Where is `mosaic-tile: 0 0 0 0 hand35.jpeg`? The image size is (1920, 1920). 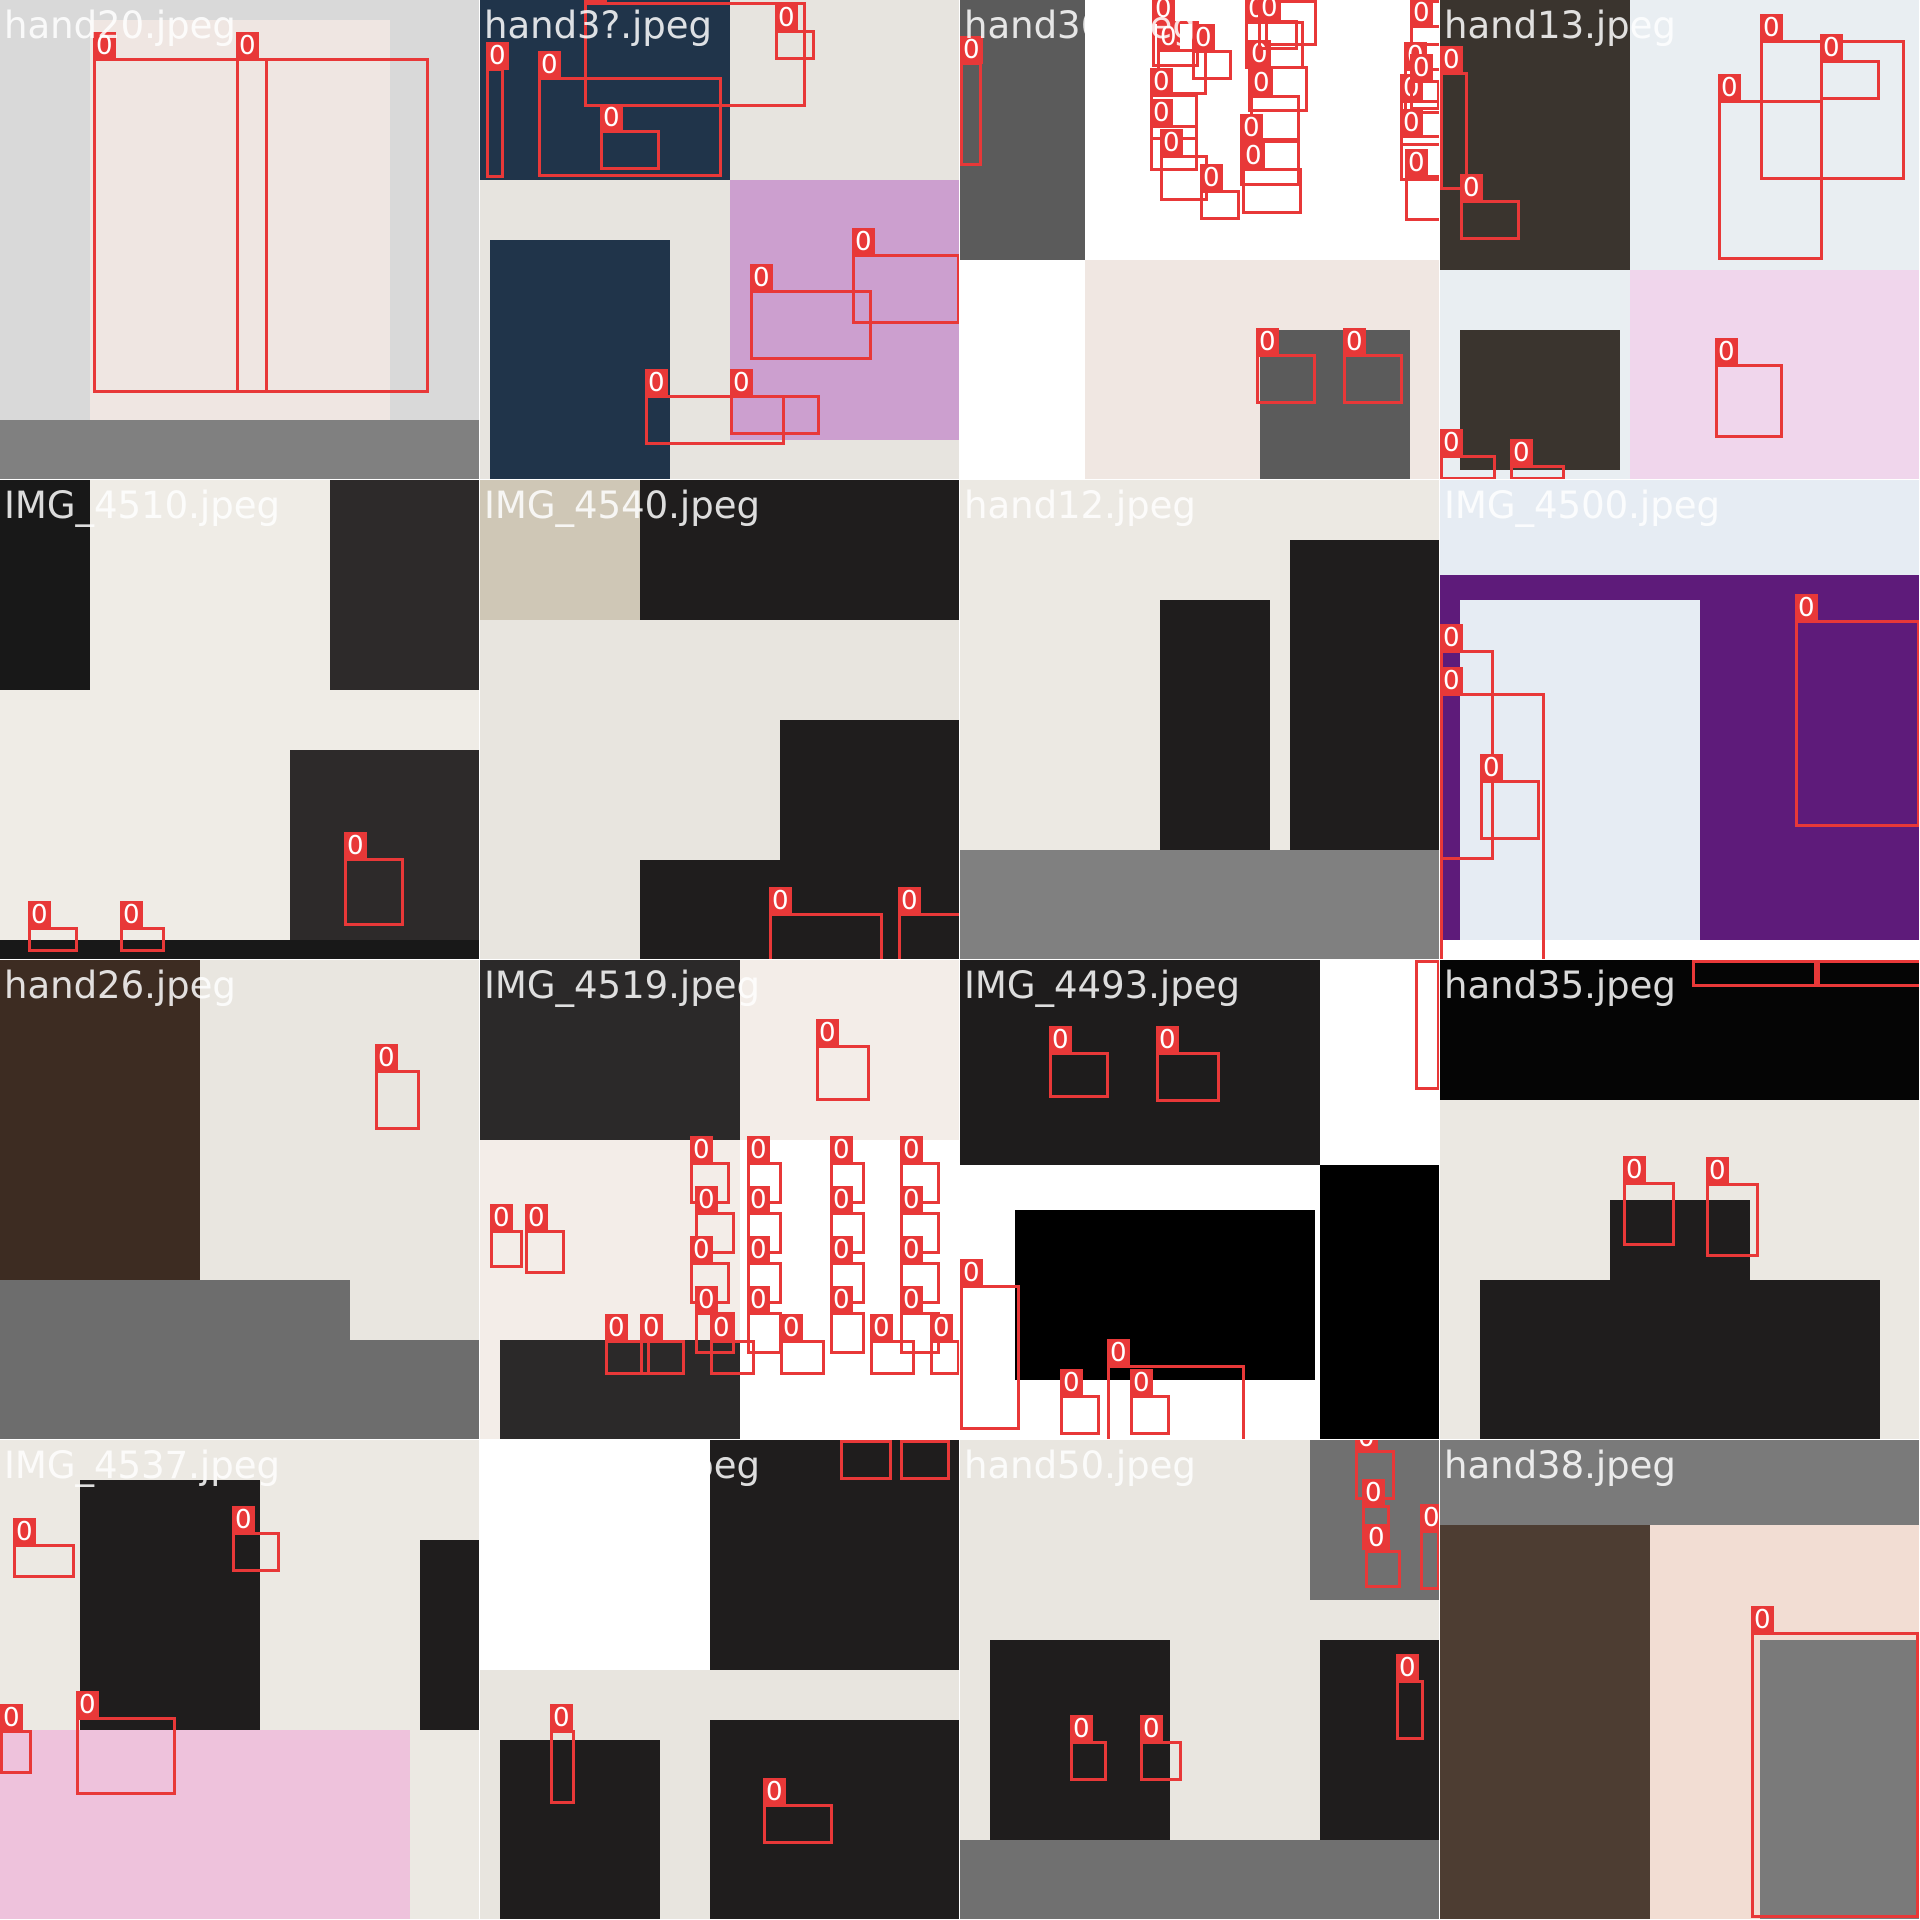
mosaic-tile: 0 0 0 0 hand35.jpeg is located at coordinates (1680, 1200).